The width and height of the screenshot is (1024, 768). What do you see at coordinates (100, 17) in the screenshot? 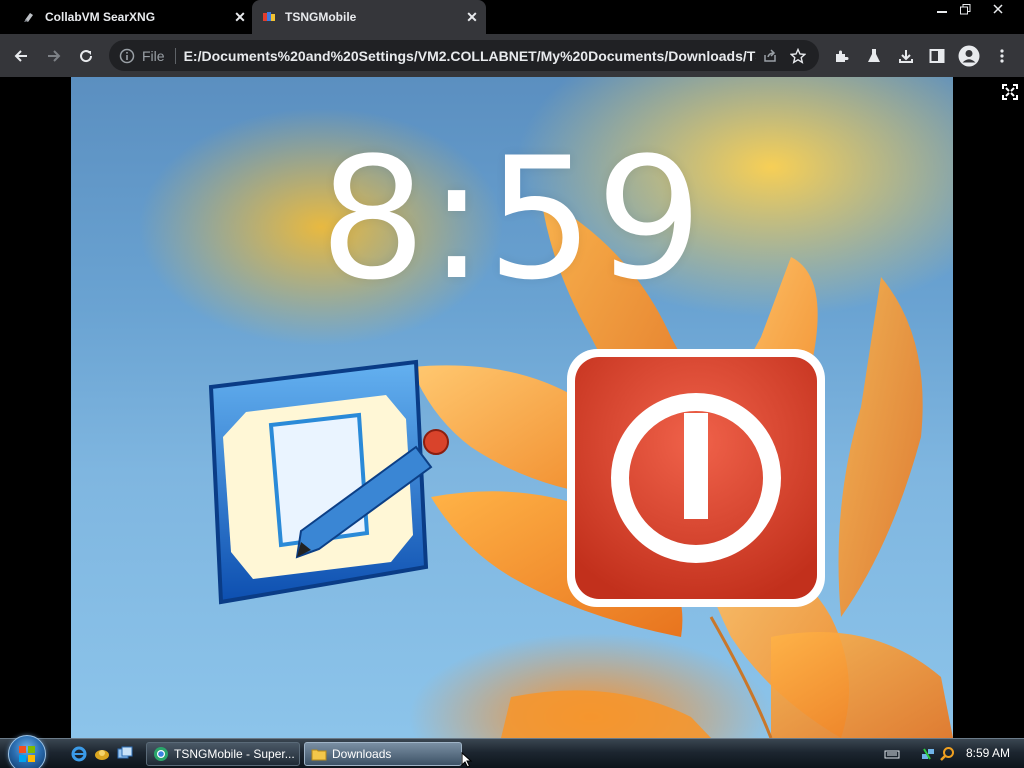
I see `tab-title: CollabVM SearXNG` at bounding box center [100, 17].